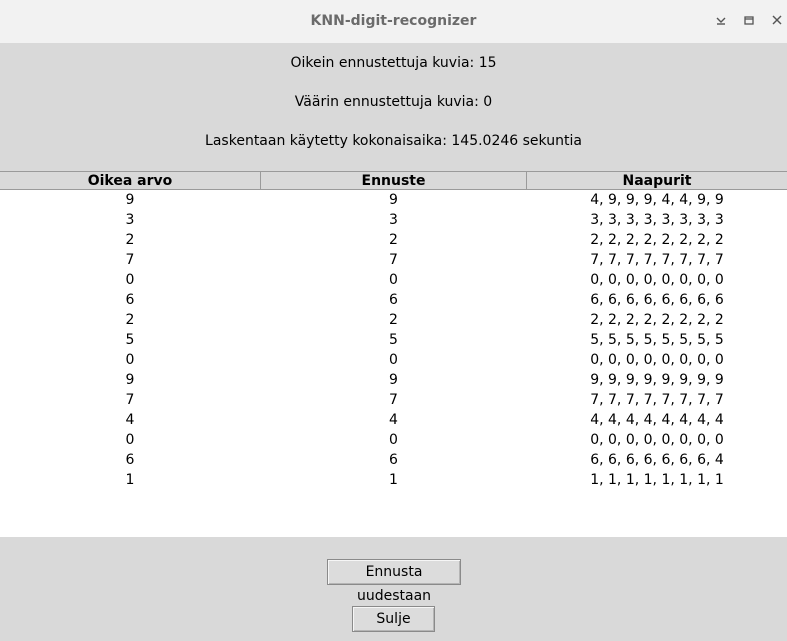 The height and width of the screenshot is (641, 787). Describe the element at coordinates (393, 63) in the screenshot. I see `correct-count-label: Oikein ennustettuja kuvia: 15` at that location.